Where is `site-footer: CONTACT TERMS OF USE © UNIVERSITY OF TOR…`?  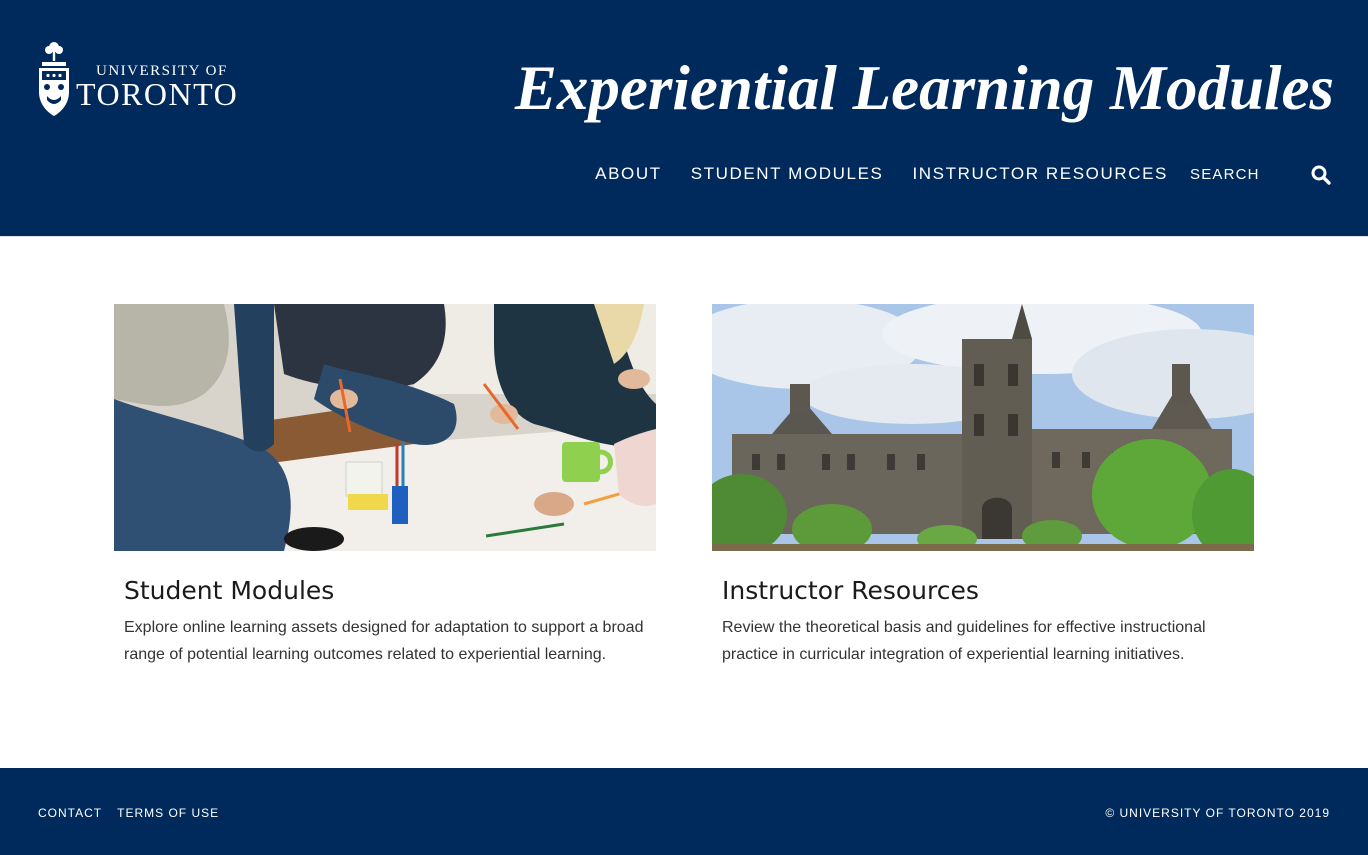 site-footer: CONTACT TERMS OF USE © UNIVERSITY OF TOR… is located at coordinates (684, 811).